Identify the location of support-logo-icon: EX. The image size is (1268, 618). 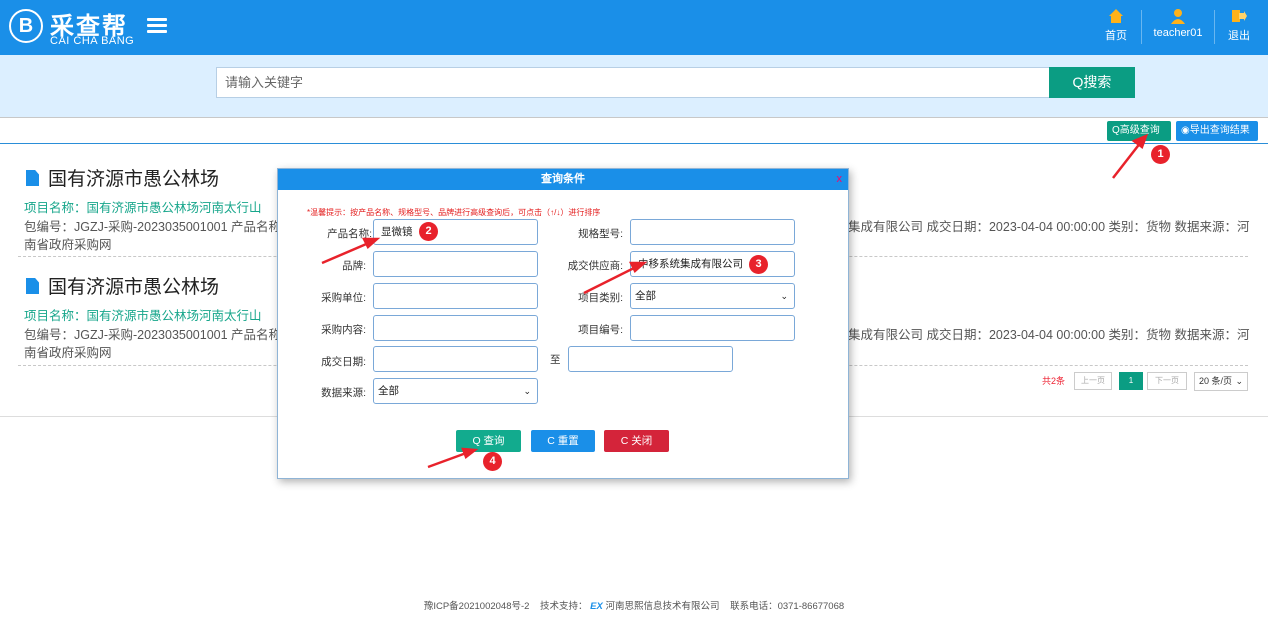
(596, 606).